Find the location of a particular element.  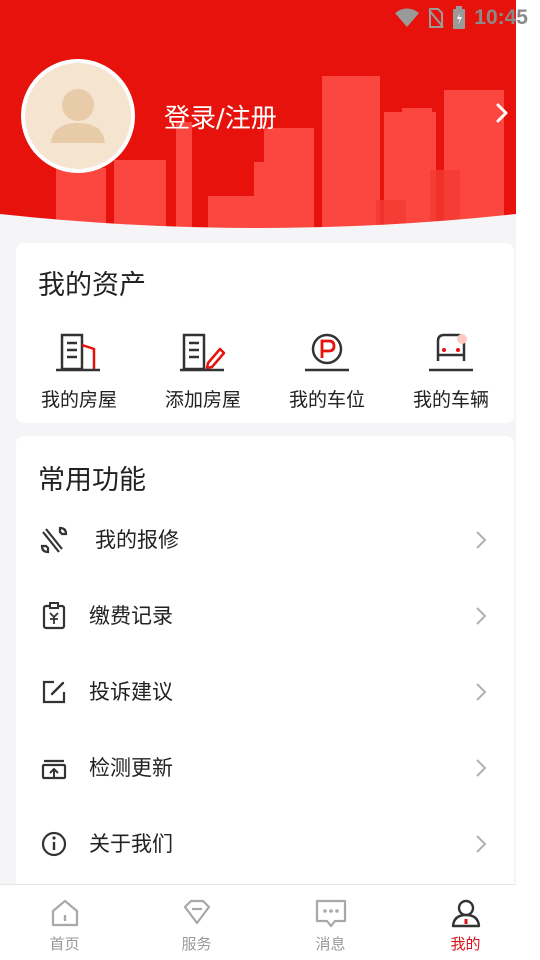

car-icon is located at coordinates (451, 352).